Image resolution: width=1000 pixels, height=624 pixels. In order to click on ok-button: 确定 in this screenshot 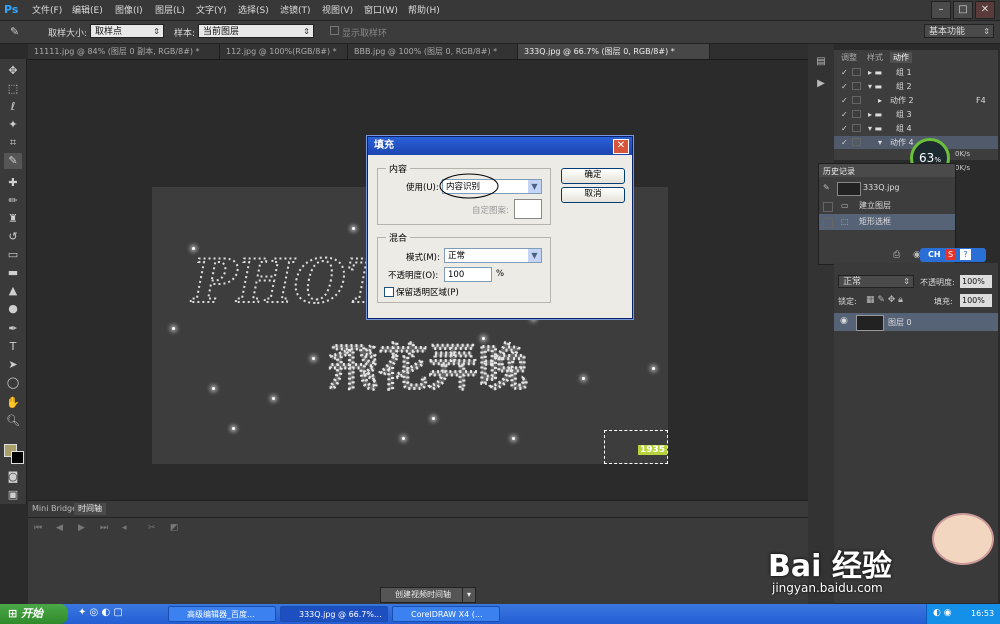, I will do `click(593, 176)`.